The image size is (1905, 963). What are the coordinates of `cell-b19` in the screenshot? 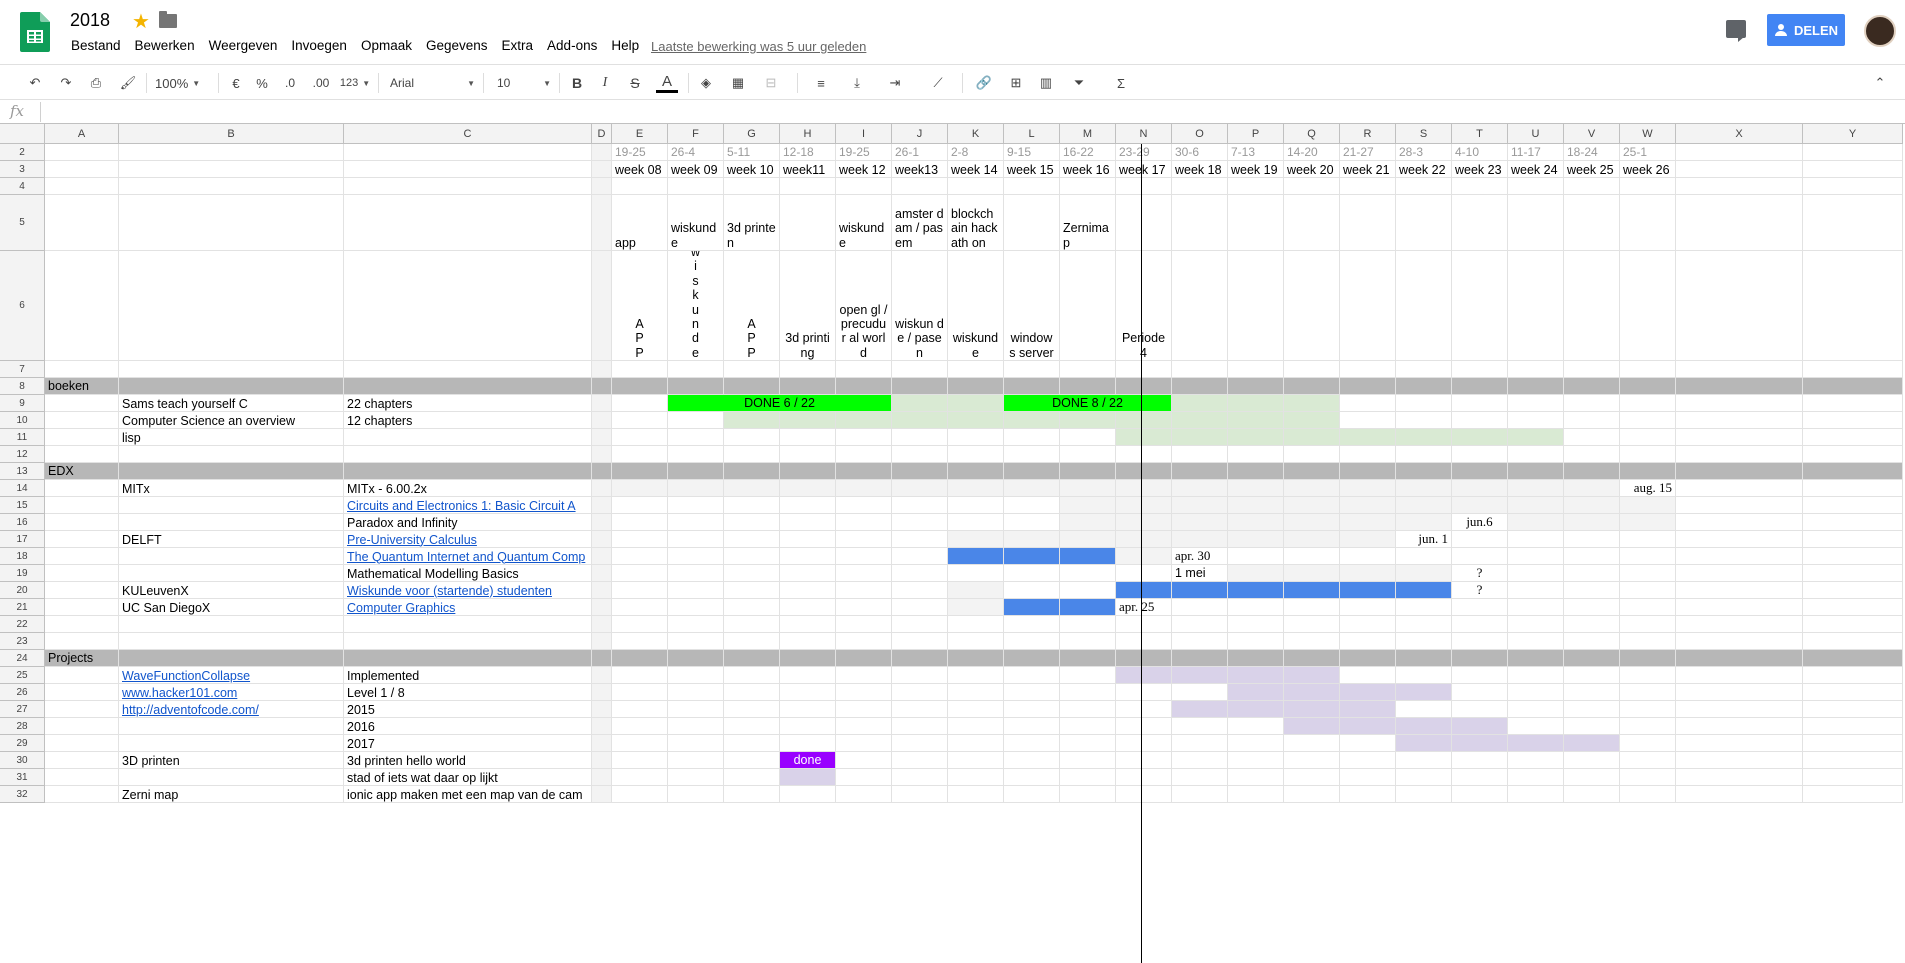 It's located at (231, 573).